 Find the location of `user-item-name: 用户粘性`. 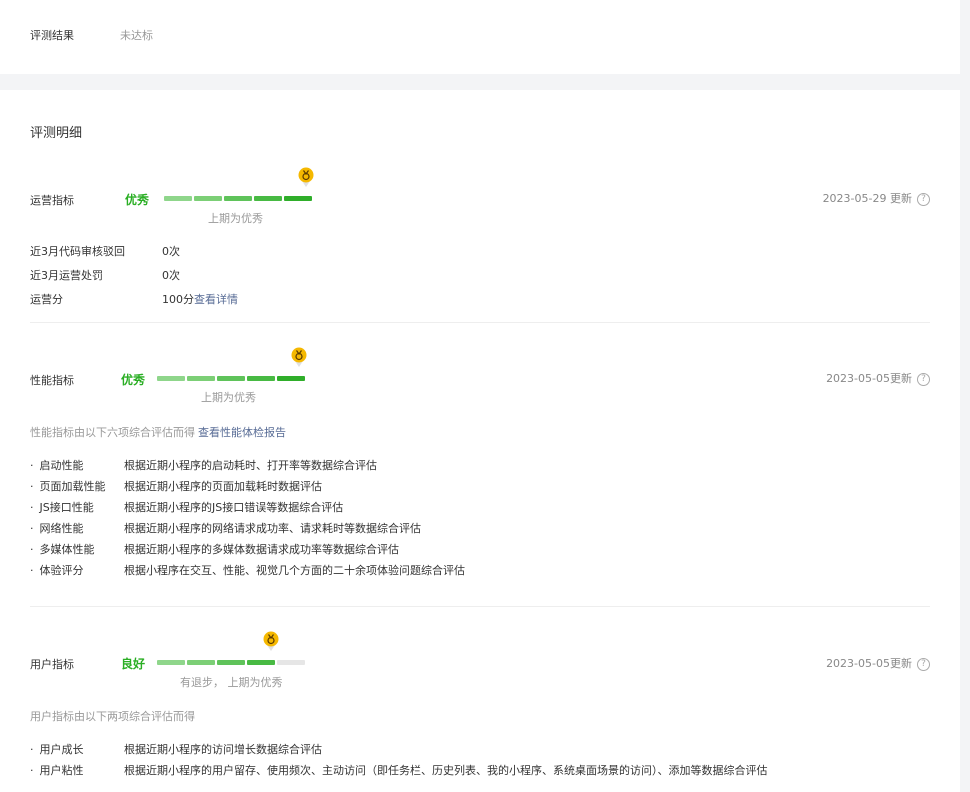

user-item-name: 用户粘性 is located at coordinates (57, 770).